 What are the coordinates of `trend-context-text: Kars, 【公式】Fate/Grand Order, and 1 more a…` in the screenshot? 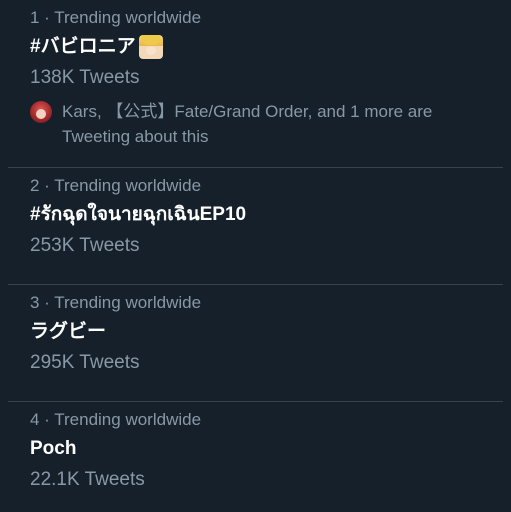 It's located at (247, 124).